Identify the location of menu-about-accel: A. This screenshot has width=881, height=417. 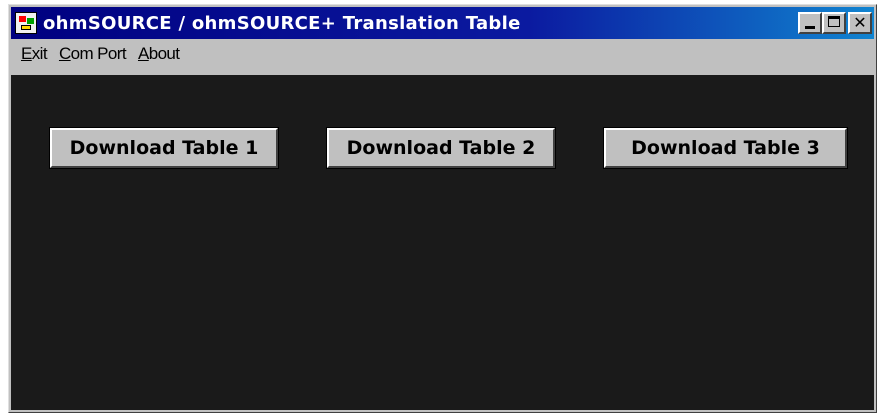
(143, 53).